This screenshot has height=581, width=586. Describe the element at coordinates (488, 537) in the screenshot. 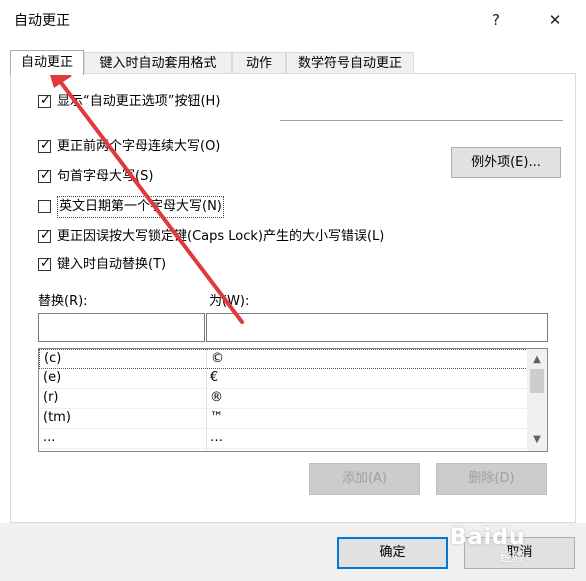

I see `baidu-watermark: Baidu` at that location.